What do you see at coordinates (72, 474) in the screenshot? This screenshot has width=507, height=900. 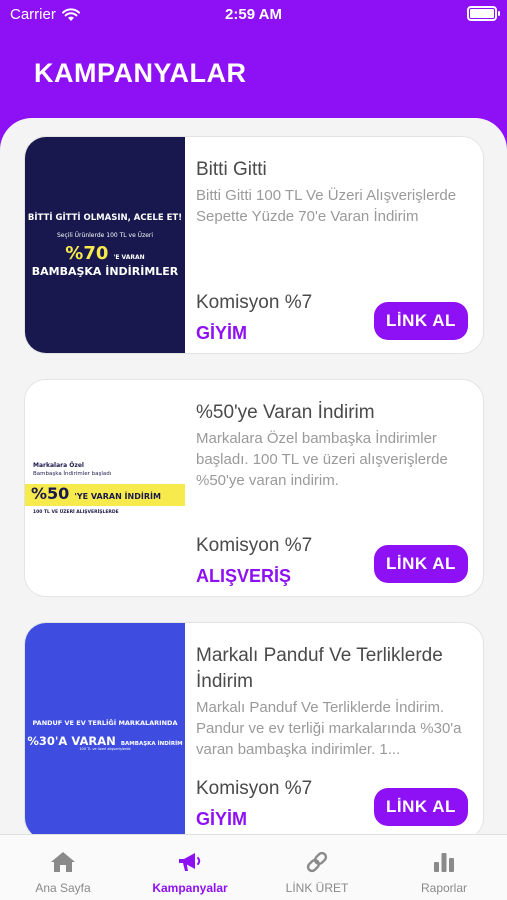 I see `campaign-image-text: Bambaşka İndirimler başladı` at bounding box center [72, 474].